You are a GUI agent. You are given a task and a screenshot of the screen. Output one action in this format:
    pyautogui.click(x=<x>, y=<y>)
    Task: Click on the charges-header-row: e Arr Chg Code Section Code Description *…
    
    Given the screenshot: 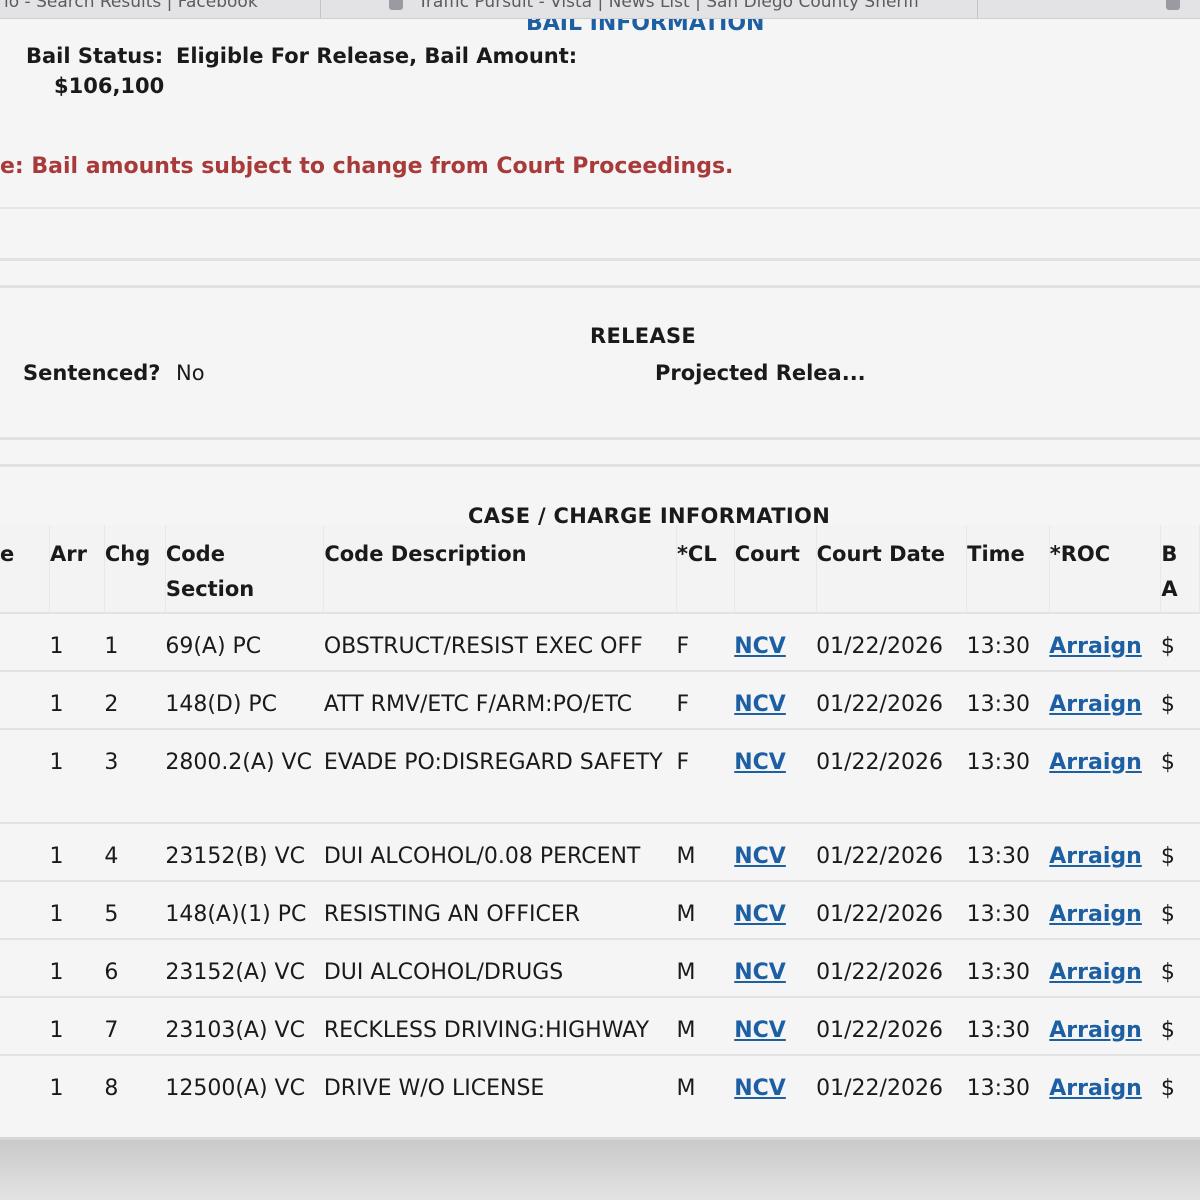 What is the action you would take?
    pyautogui.click(x=600, y=569)
    